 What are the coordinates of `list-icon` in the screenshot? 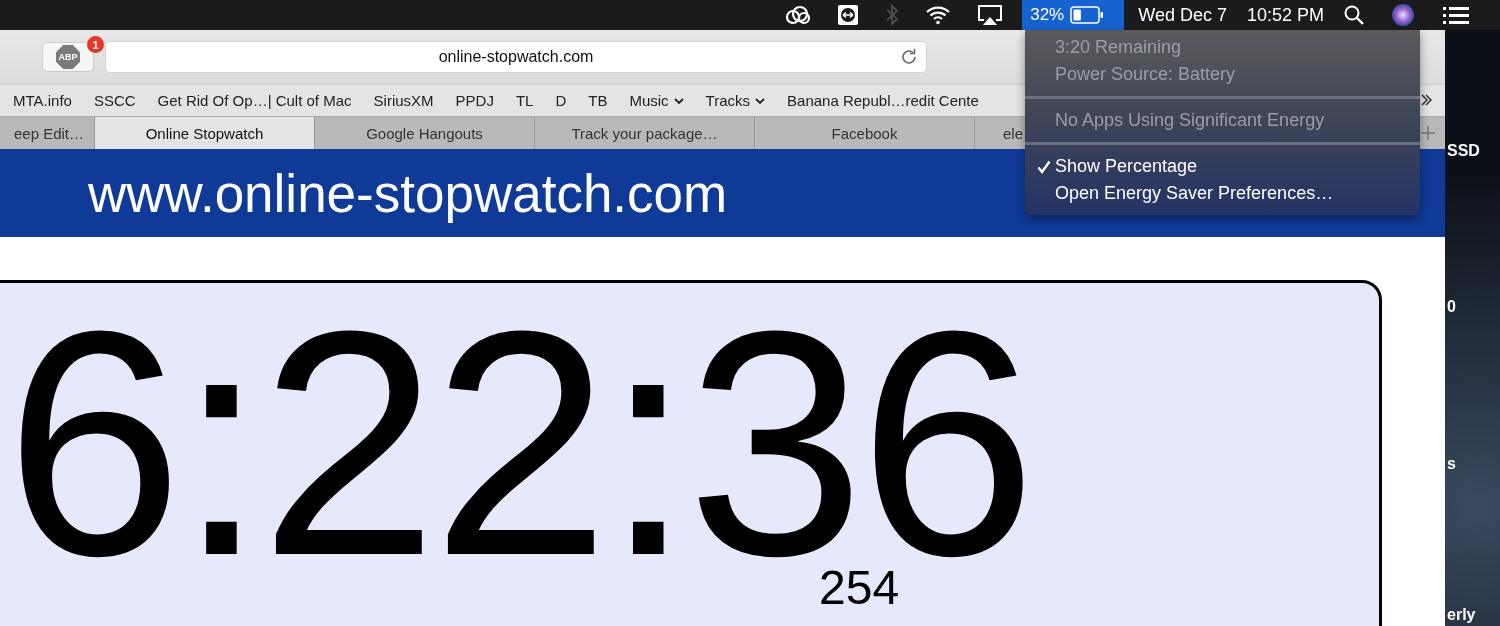 It's located at (1456, 15).